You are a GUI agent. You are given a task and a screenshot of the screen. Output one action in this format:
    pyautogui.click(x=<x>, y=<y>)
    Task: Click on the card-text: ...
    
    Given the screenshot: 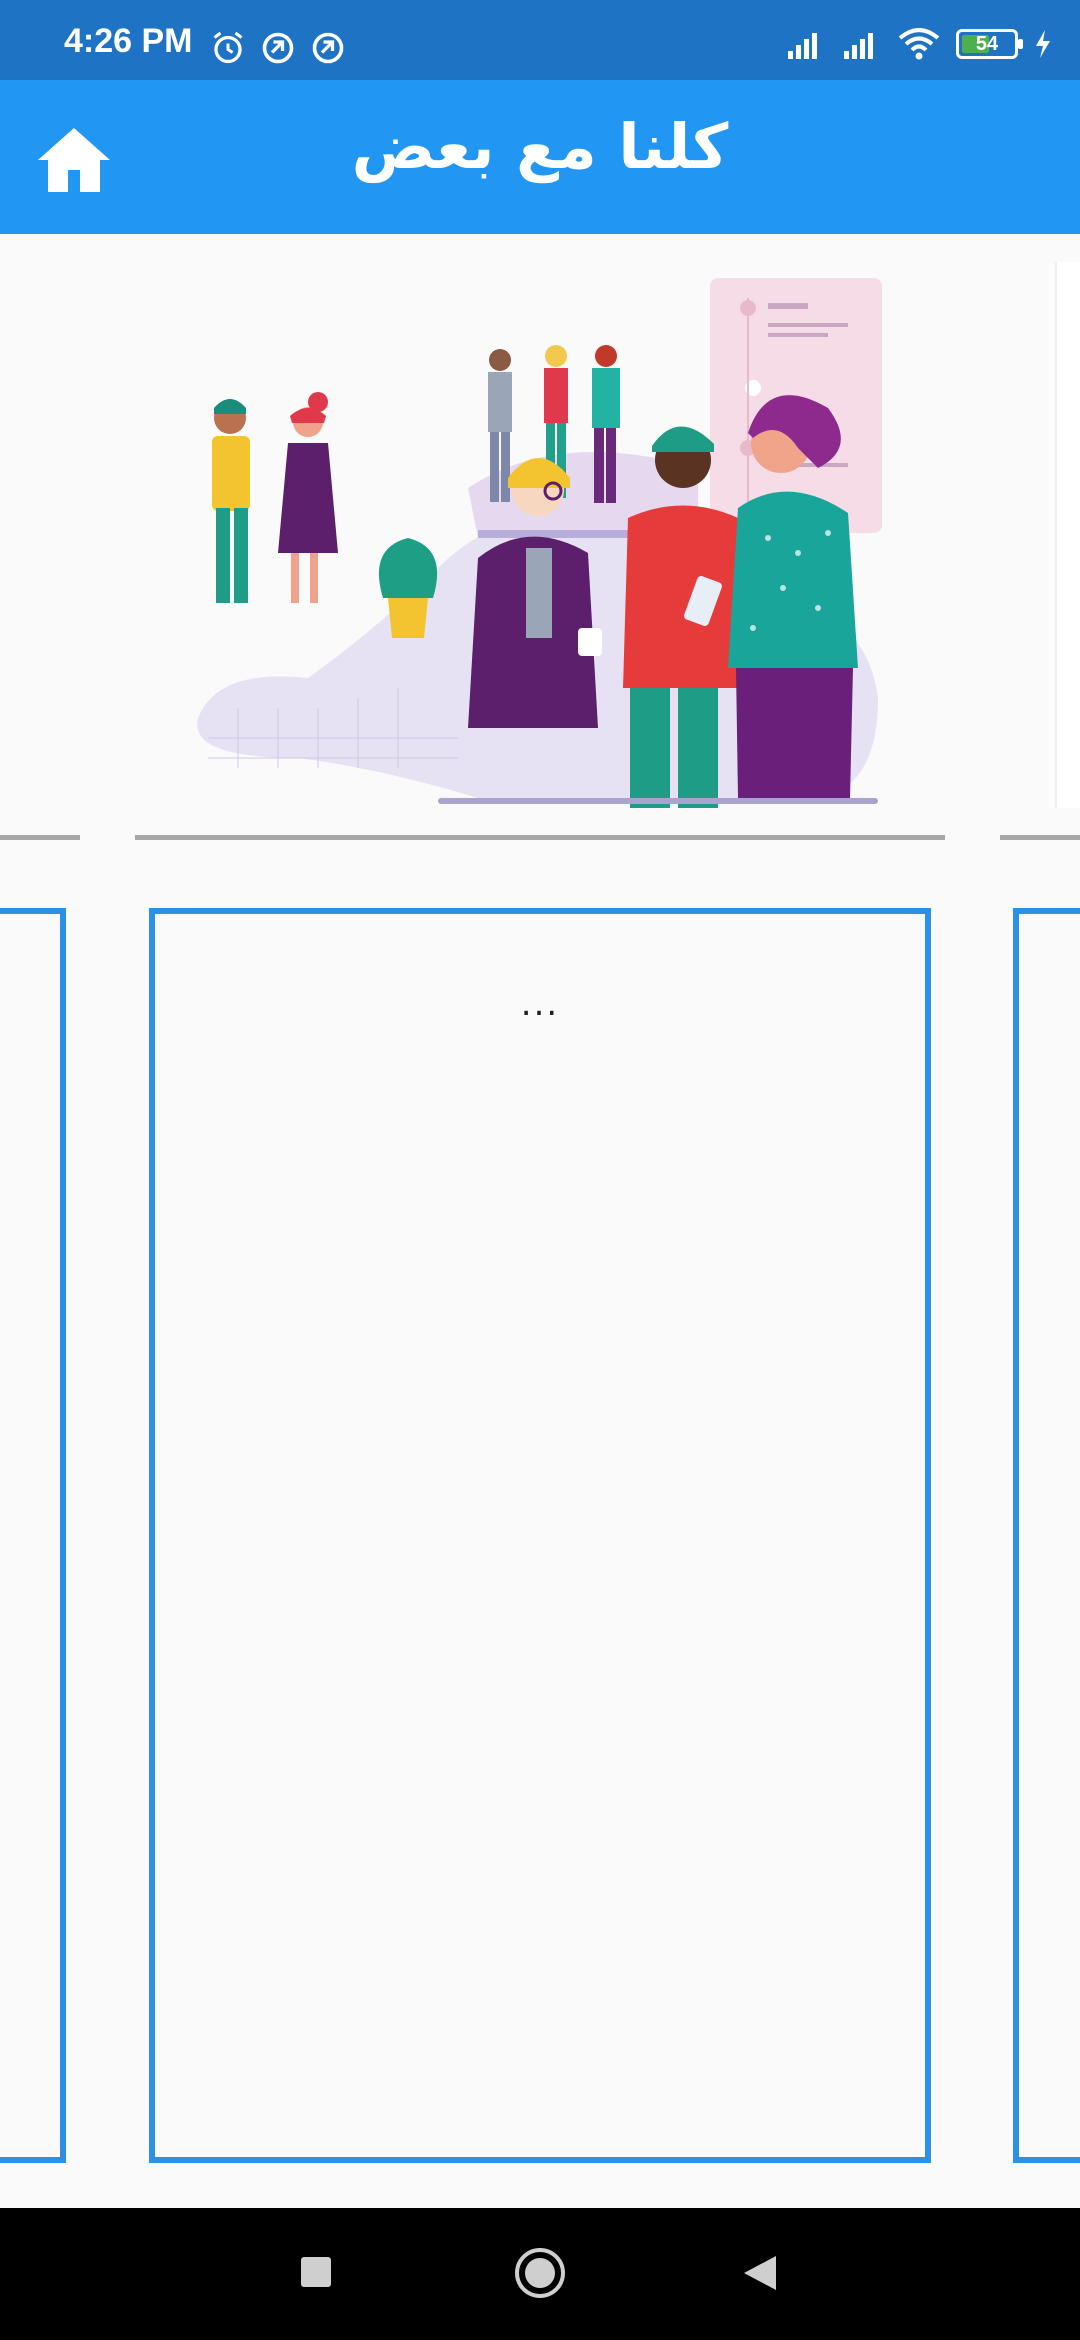 What is the action you would take?
    pyautogui.click(x=540, y=1004)
    